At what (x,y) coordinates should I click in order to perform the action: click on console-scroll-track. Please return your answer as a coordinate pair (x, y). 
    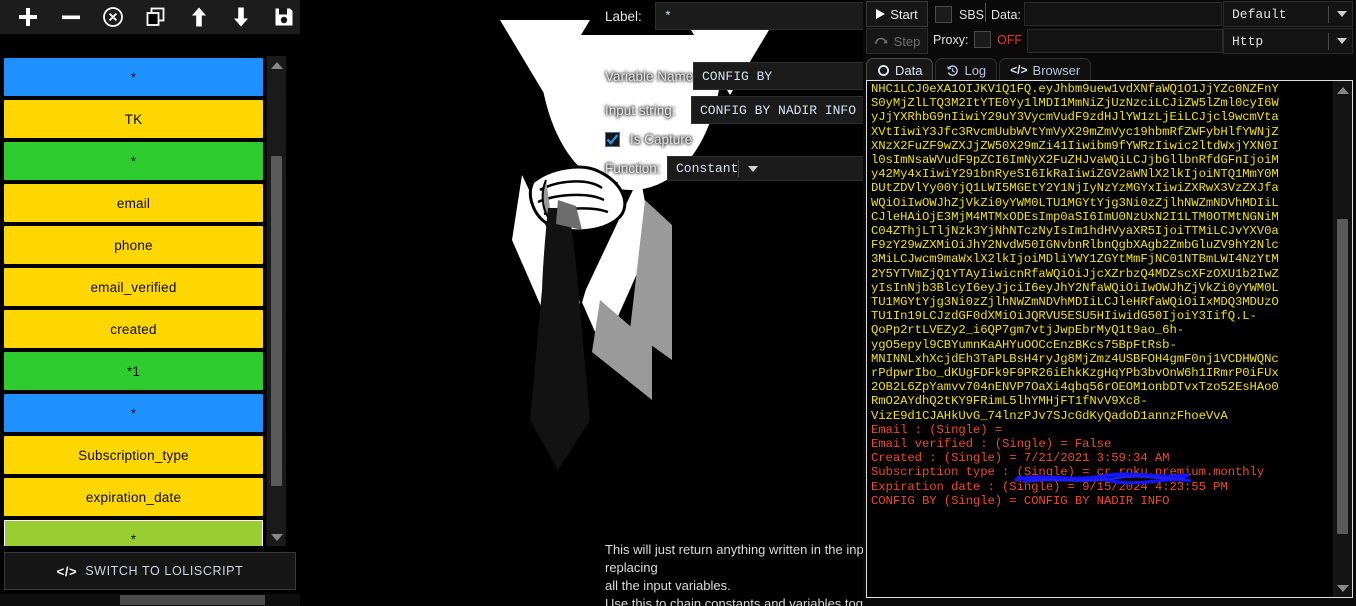
    Looking at the image, I should click on (1343, 339).